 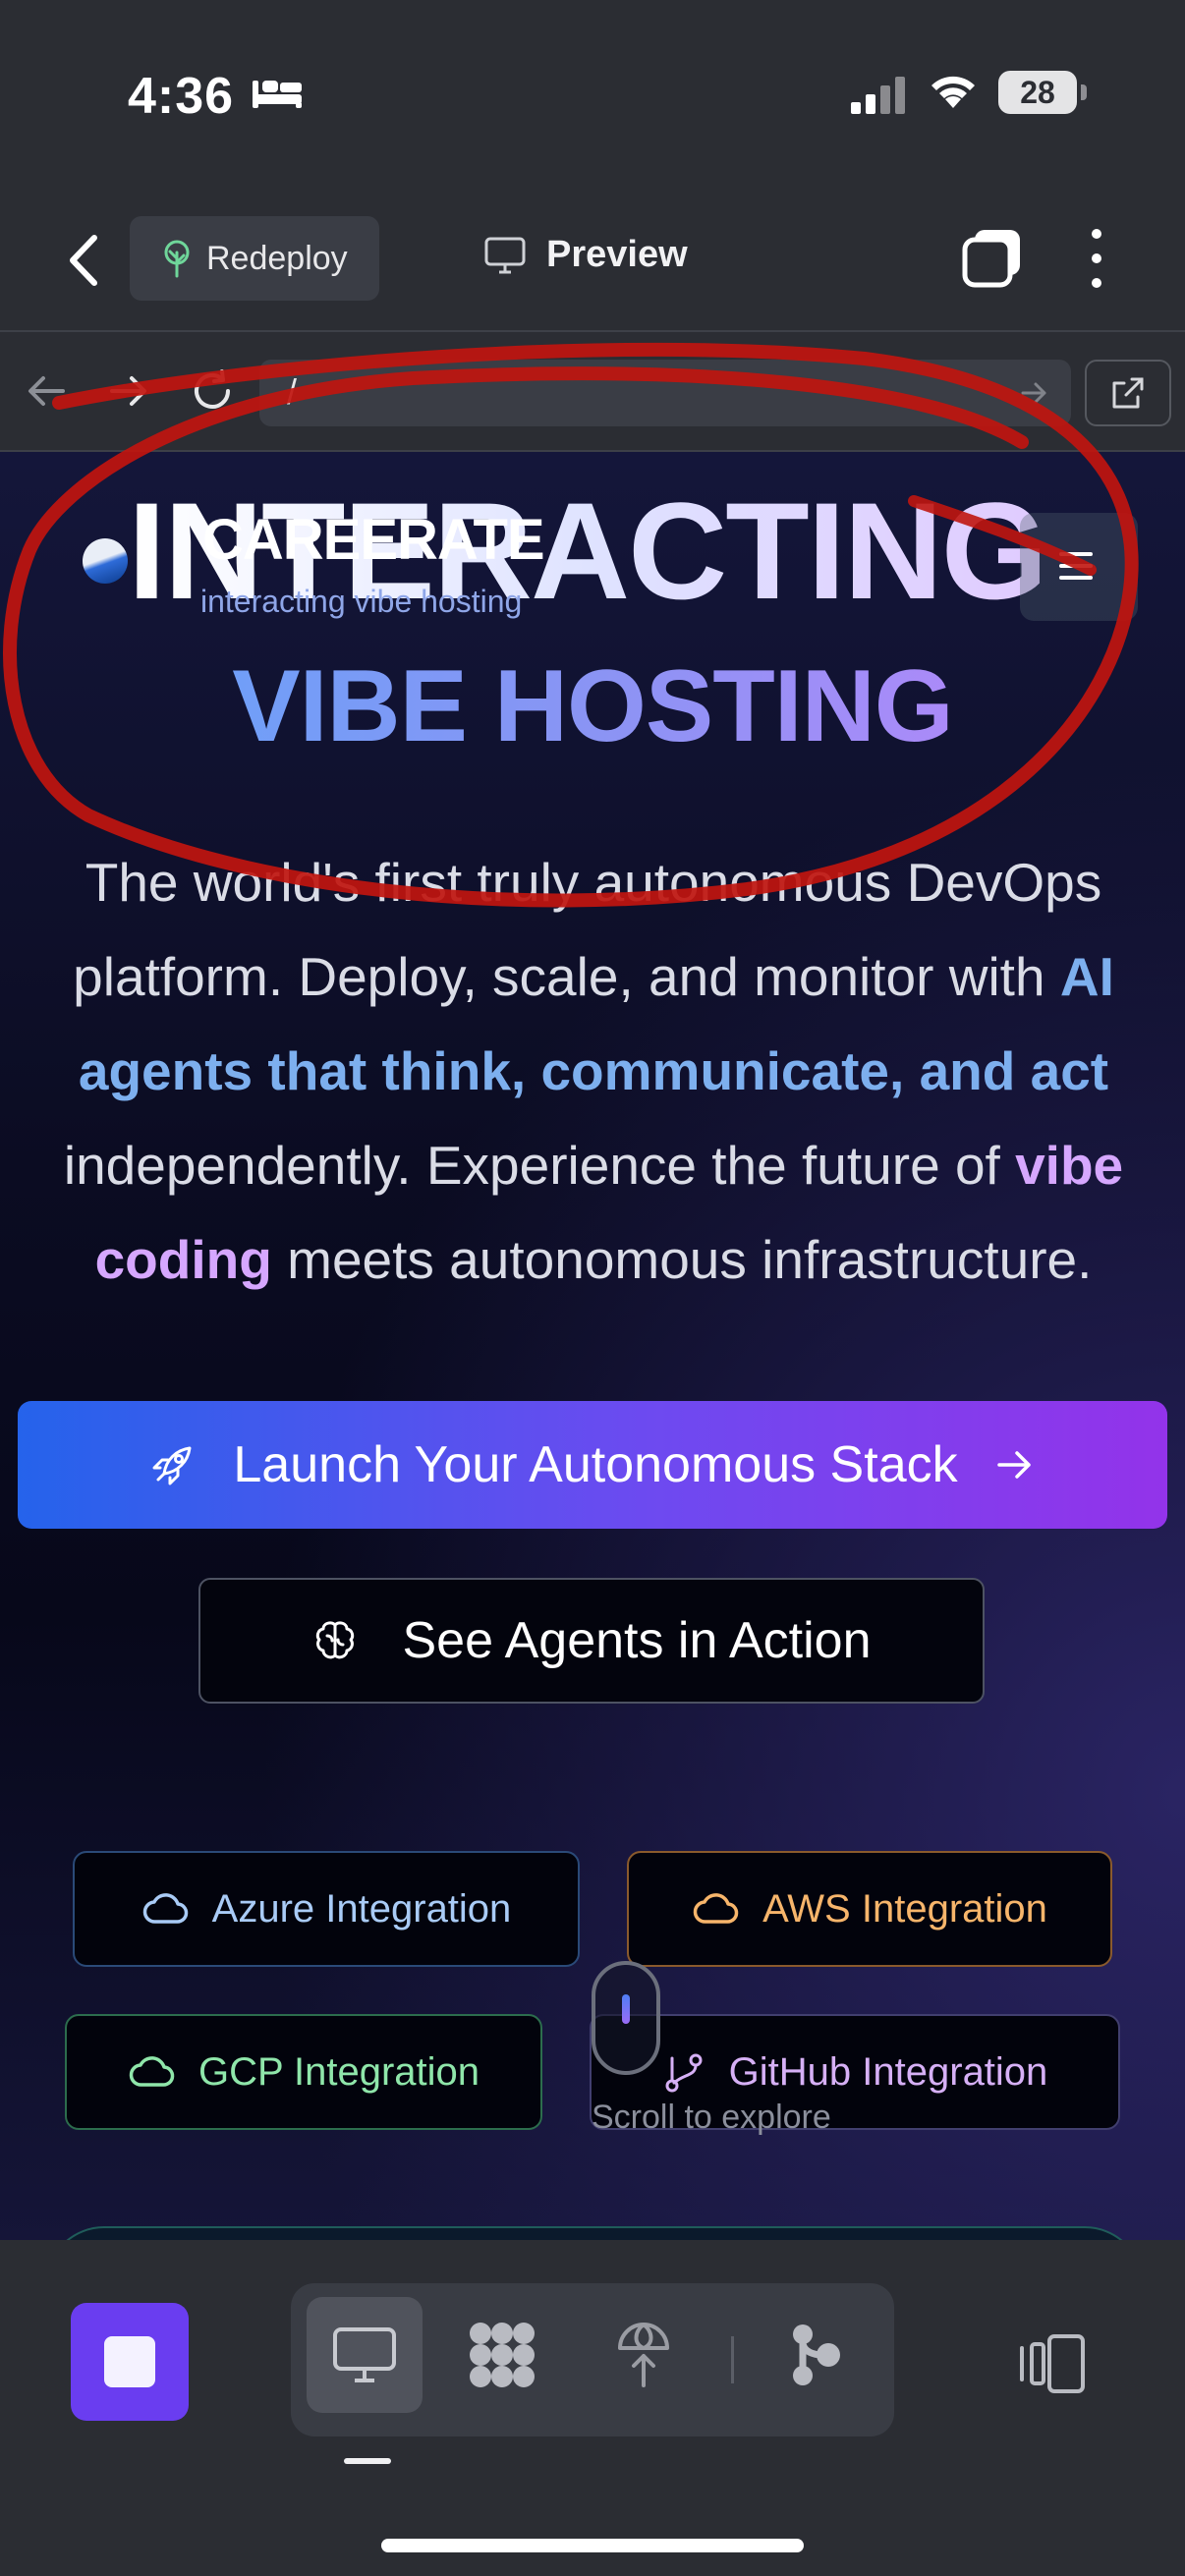 I want to click on external-link-icon, so click(x=1128, y=393).